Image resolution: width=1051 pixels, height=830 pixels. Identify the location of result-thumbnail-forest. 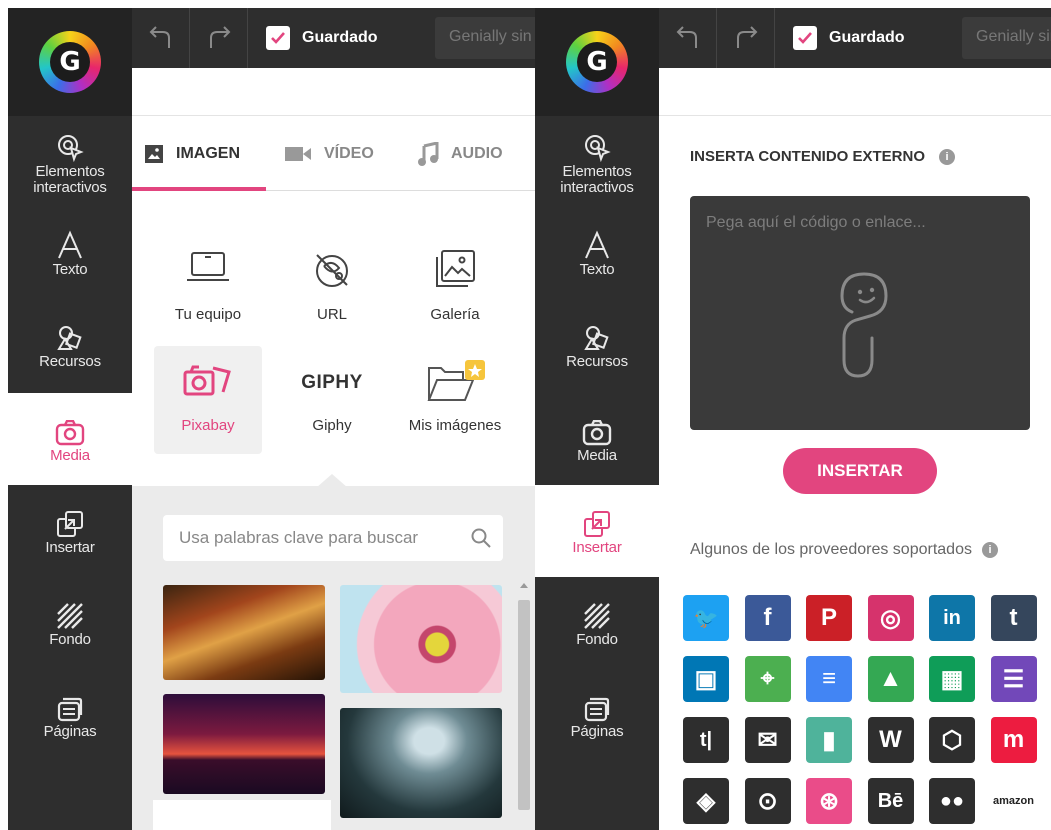
(244, 632).